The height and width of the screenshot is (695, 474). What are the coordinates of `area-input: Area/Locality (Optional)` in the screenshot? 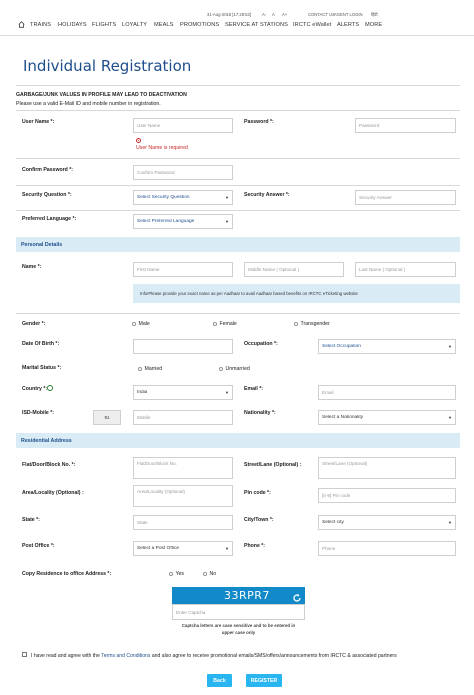 It's located at (183, 496).